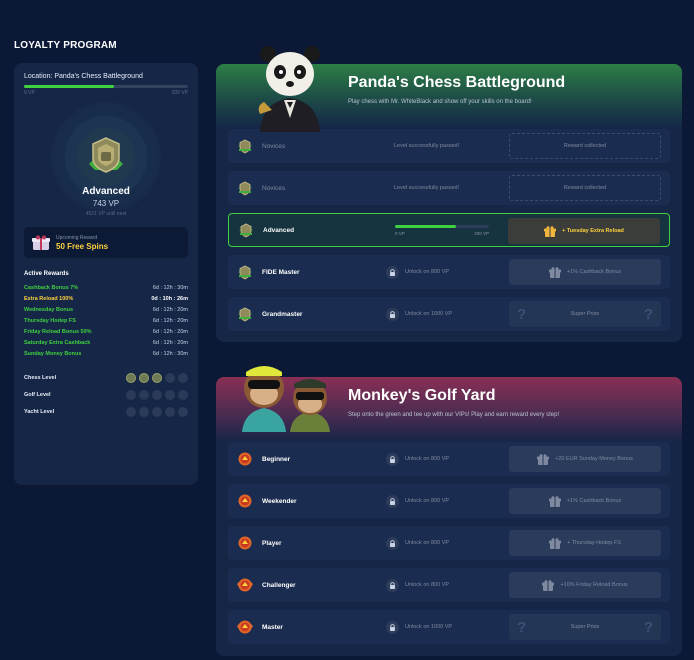  What do you see at coordinates (279, 230) in the screenshot?
I see `level-row-name: Advanced` at bounding box center [279, 230].